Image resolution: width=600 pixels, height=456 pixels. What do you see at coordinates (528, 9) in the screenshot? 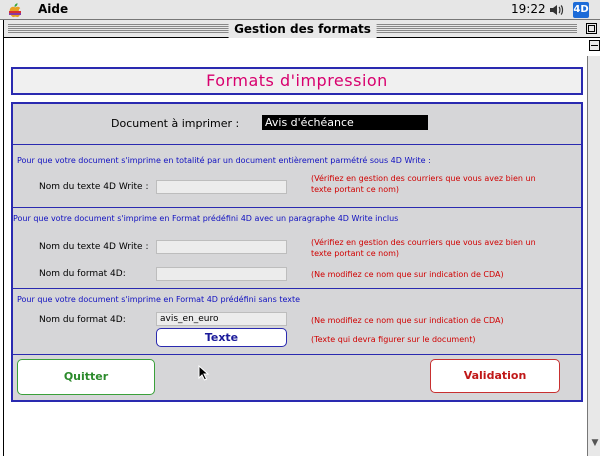
I see `menubar-clock: 19:22` at bounding box center [528, 9].